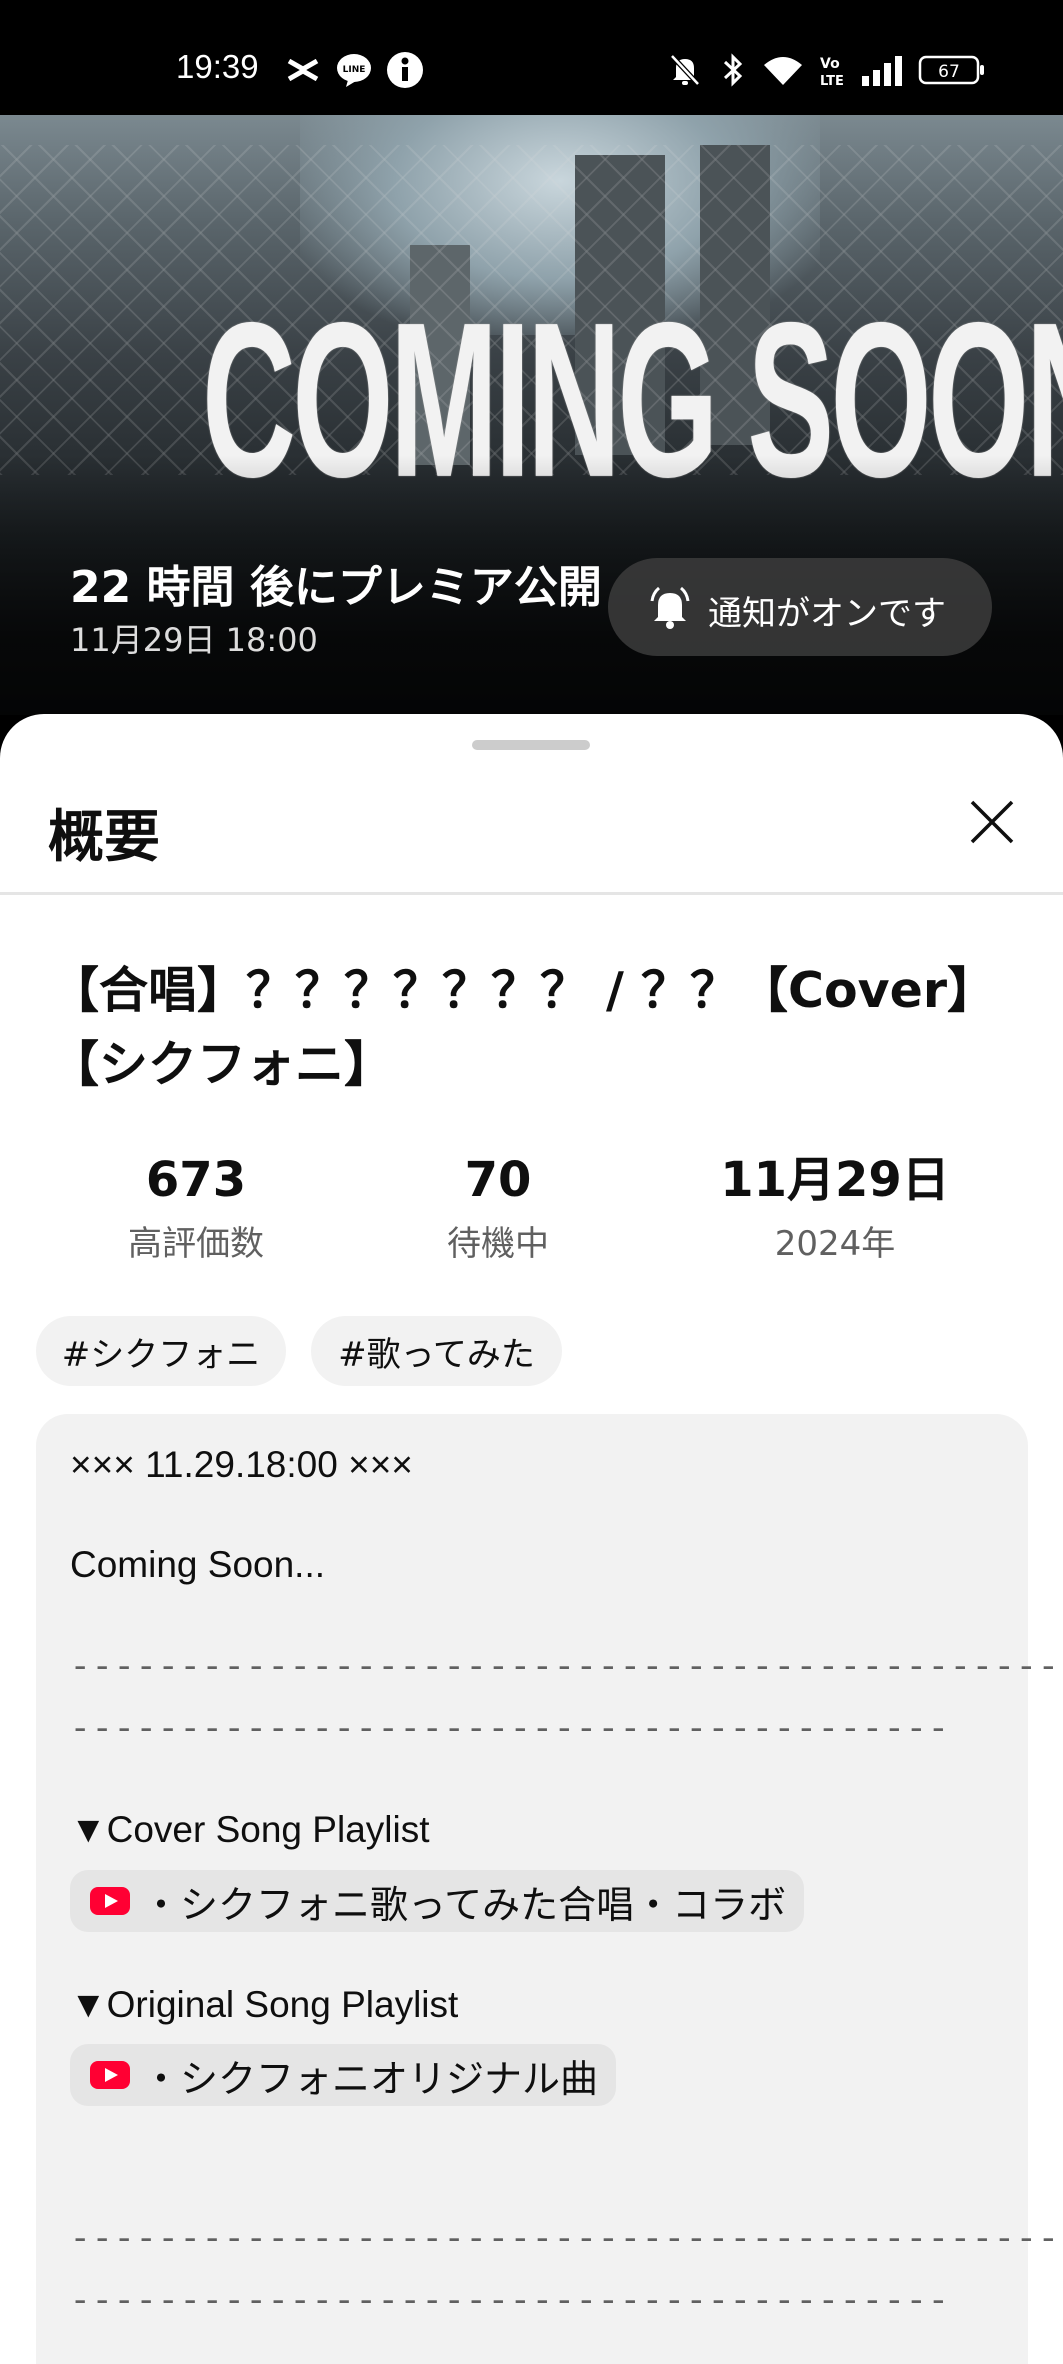  I want to click on stat-date: 11月29日 2024年, so click(835, 1208).